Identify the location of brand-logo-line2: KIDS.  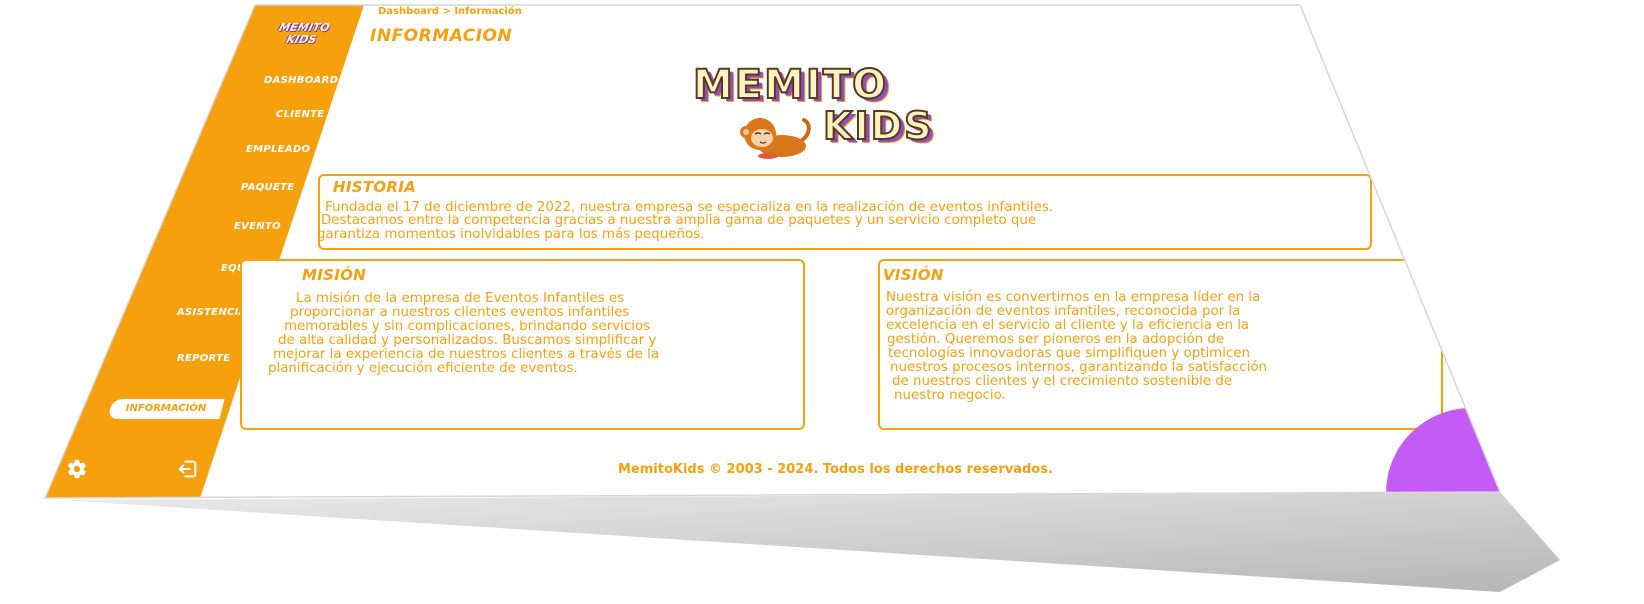
(878, 126).